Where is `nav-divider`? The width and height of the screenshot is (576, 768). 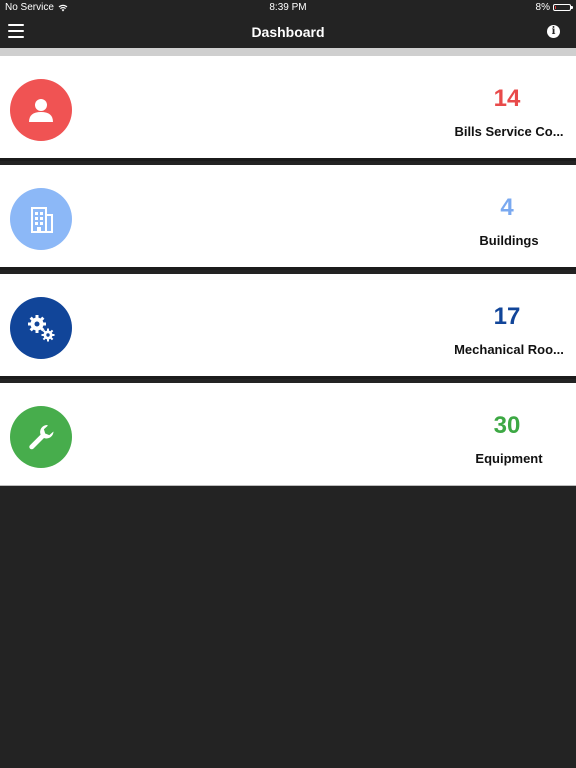
nav-divider is located at coordinates (288, 52).